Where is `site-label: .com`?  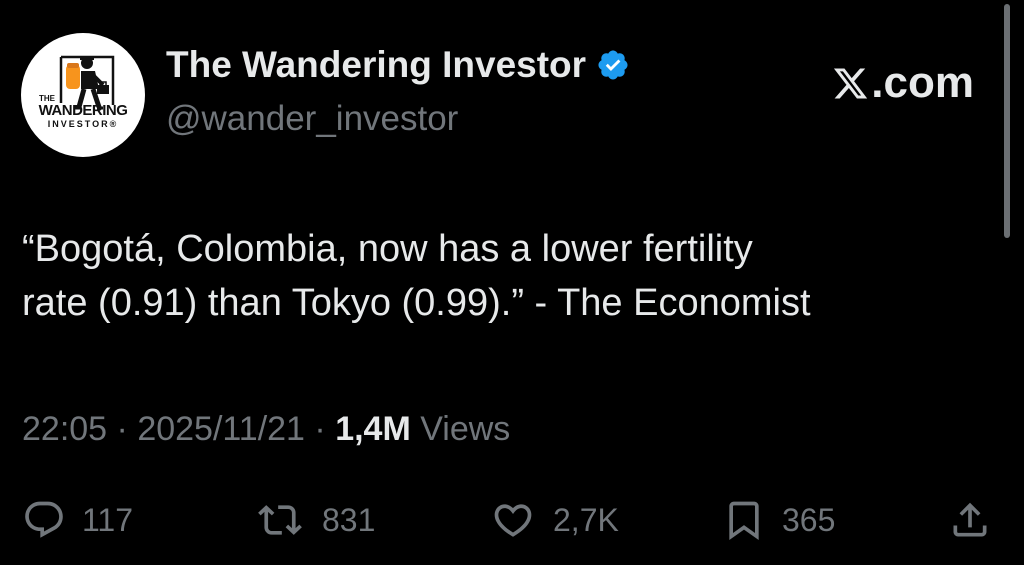 site-label: .com is located at coordinates (903, 83).